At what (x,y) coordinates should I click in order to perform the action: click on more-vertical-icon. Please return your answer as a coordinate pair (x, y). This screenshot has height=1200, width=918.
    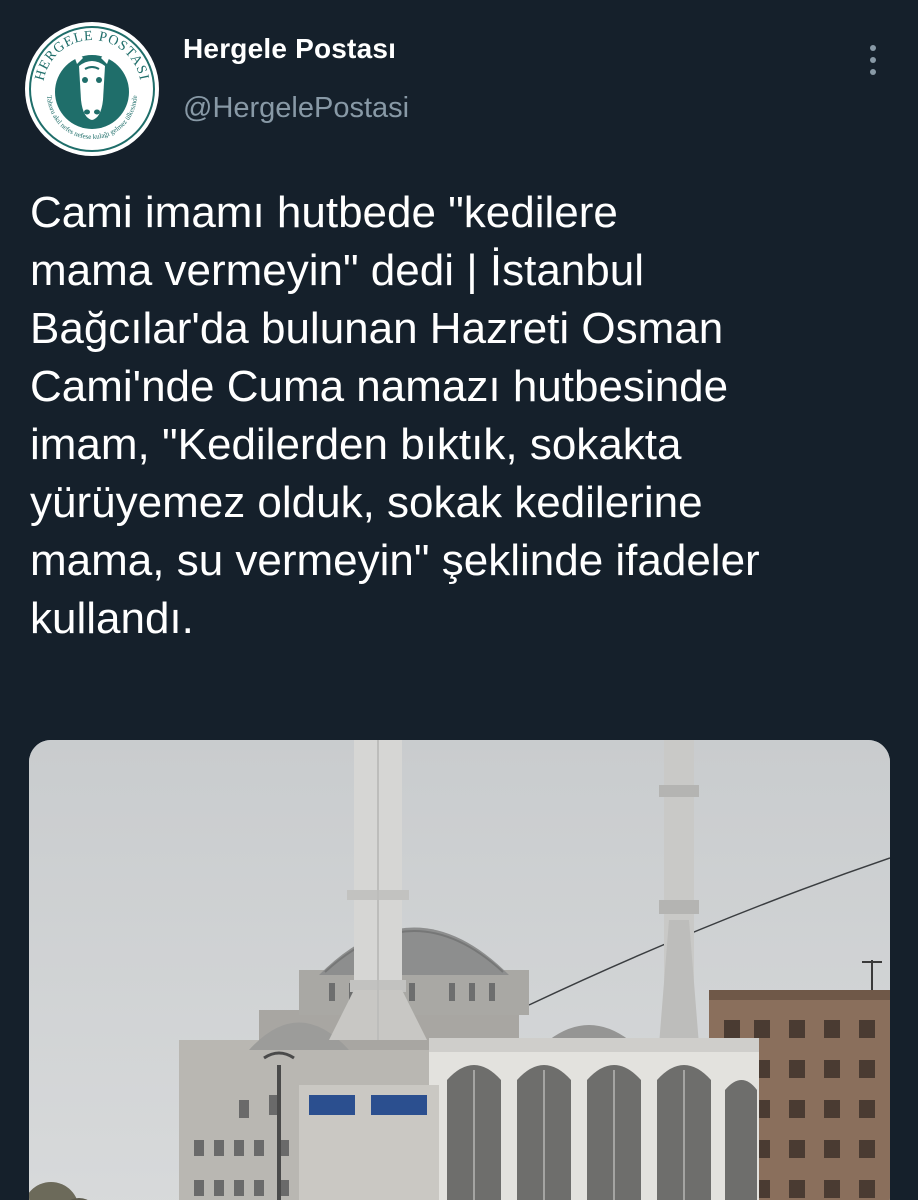
    Looking at the image, I should click on (873, 60).